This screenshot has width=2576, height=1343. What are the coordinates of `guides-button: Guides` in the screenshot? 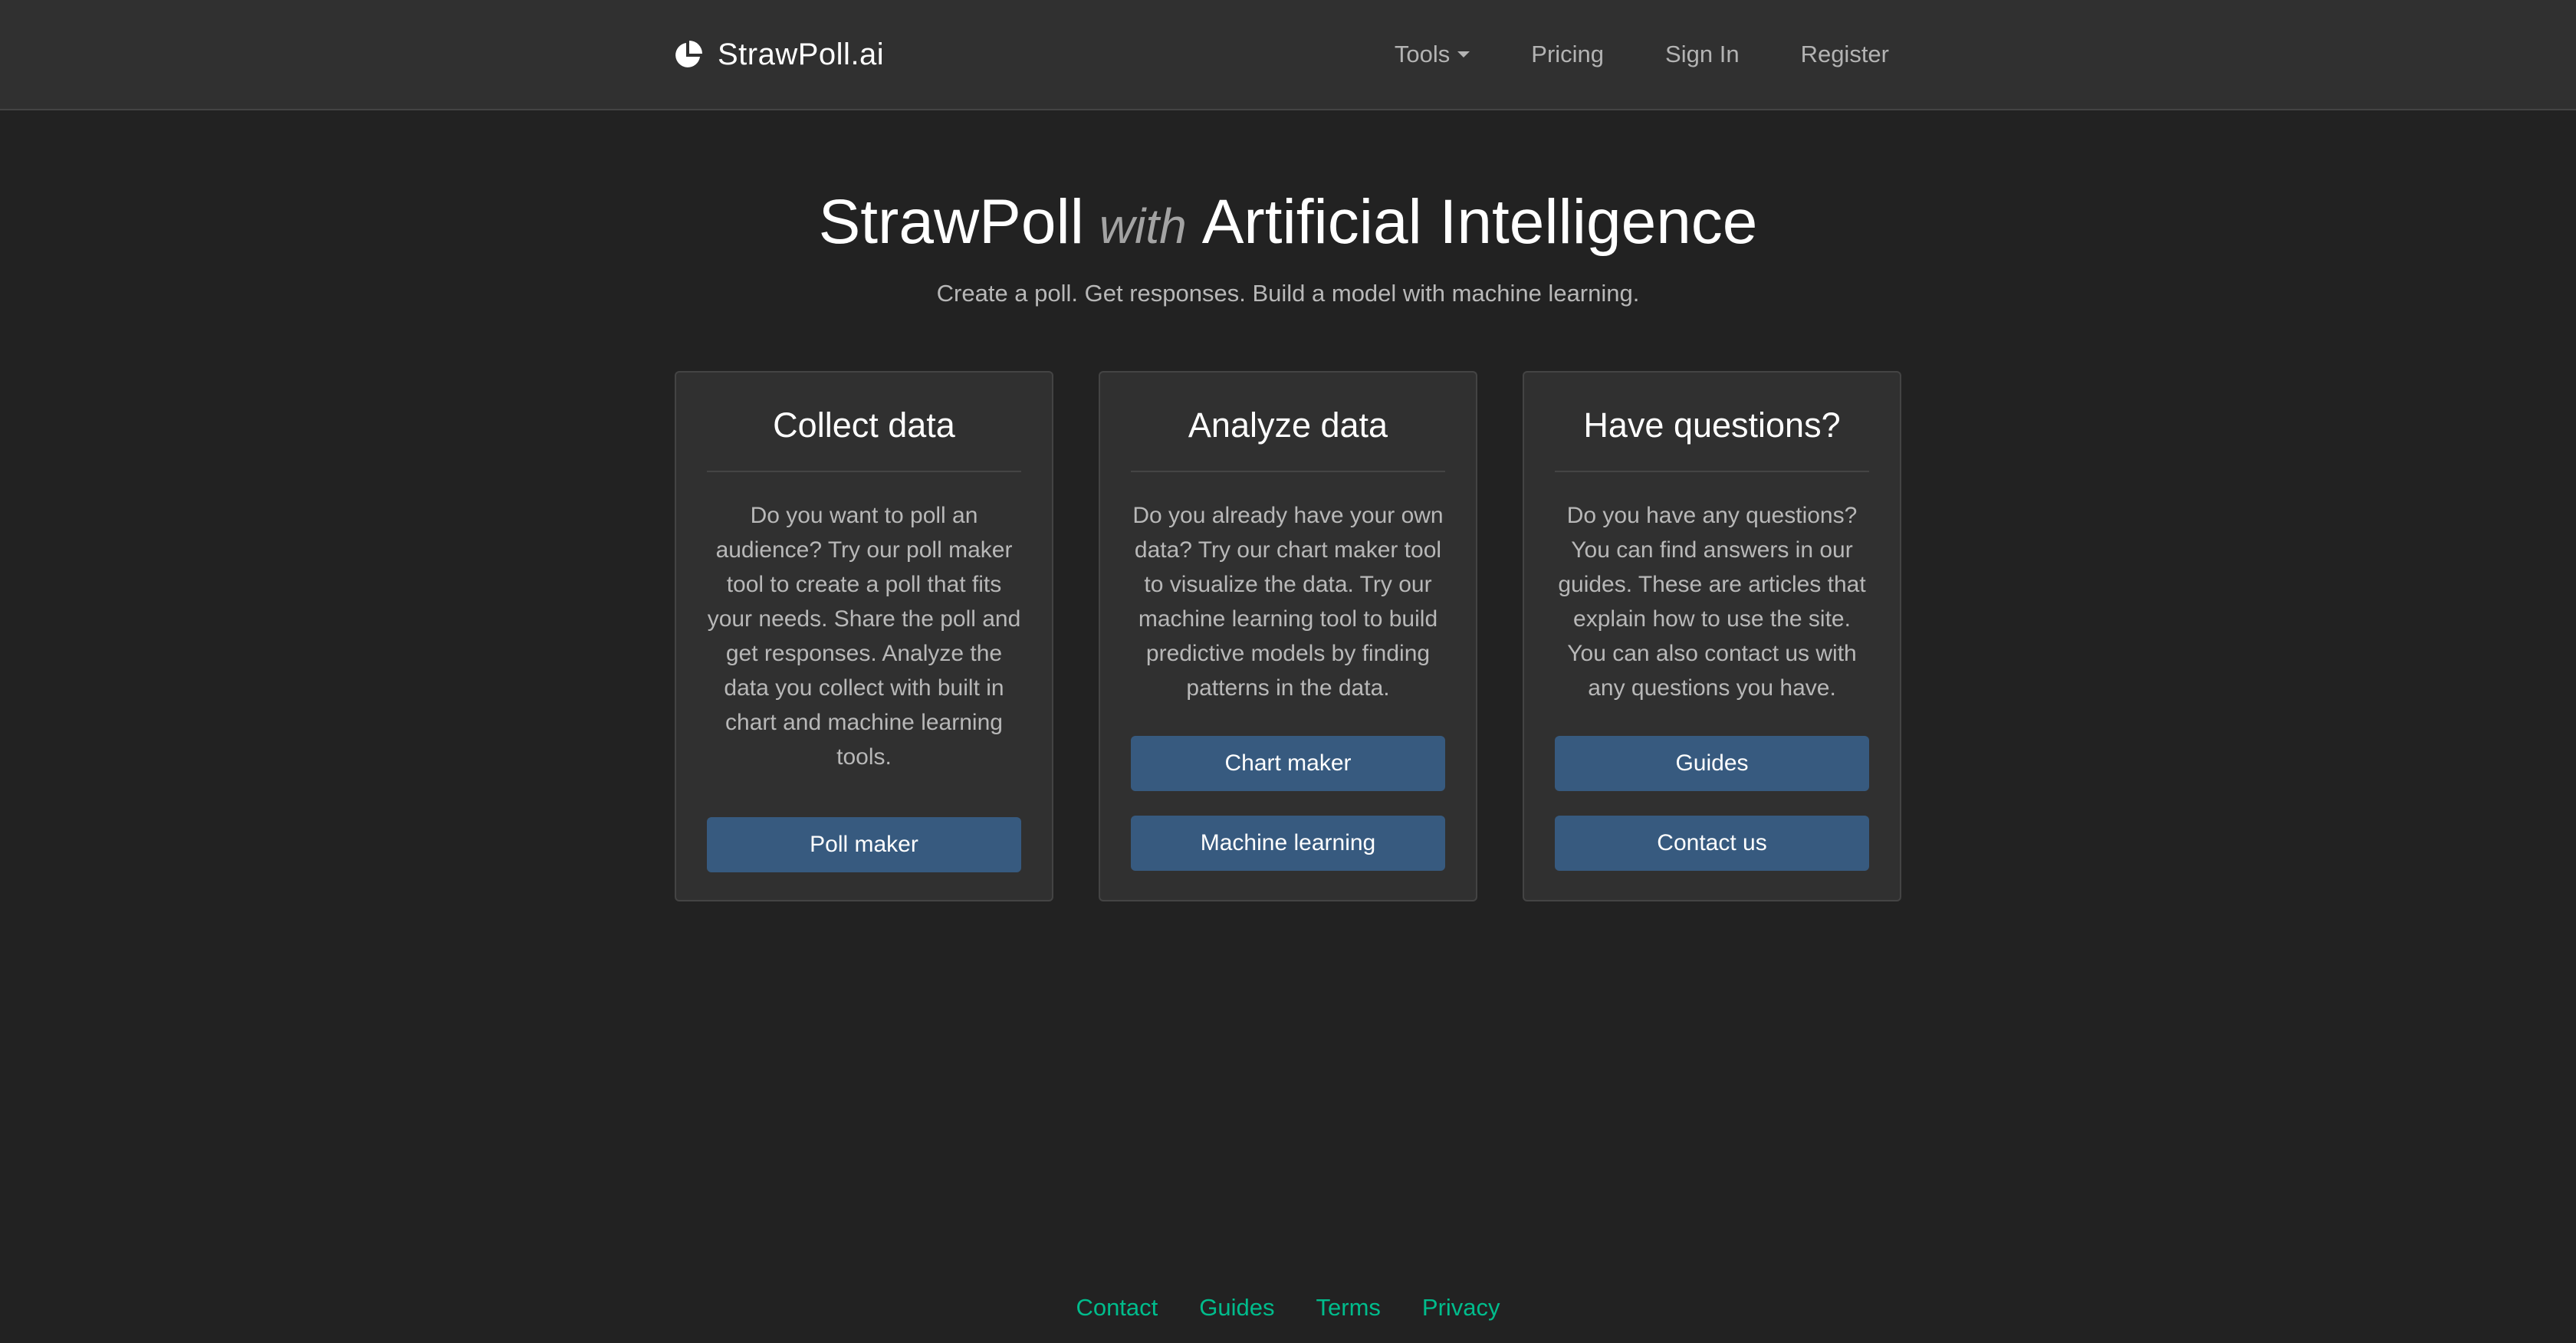 It's located at (1712, 764).